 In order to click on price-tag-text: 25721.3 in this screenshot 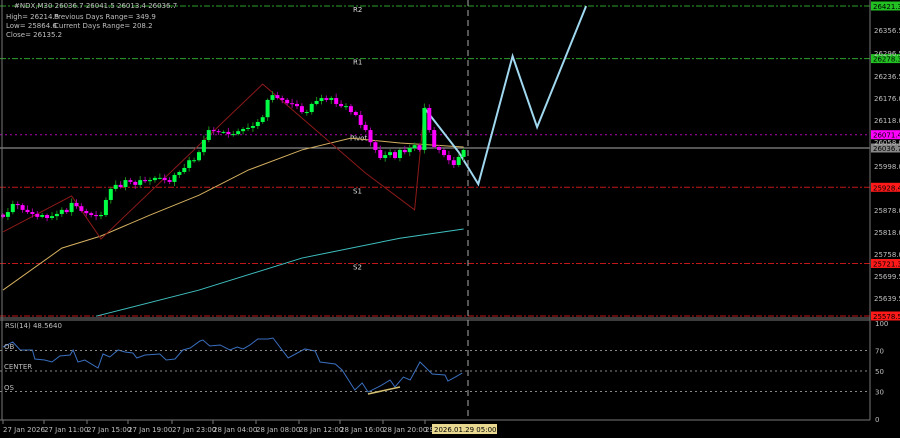, I will do `click(886, 264)`.